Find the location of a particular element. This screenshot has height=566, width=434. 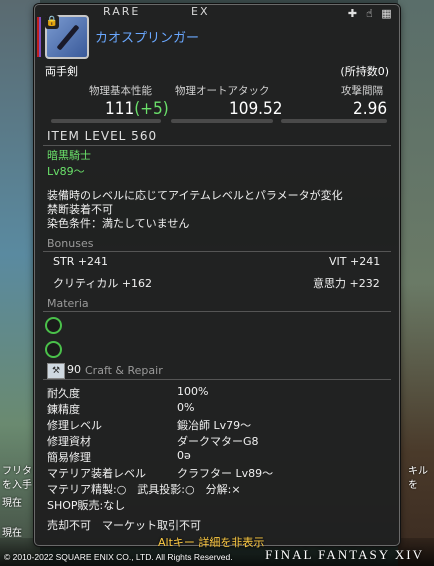

delay-label: 攻撃間隔 is located at coordinates (362, 91).